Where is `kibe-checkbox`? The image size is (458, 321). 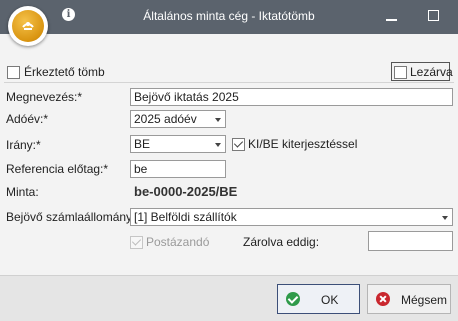 kibe-checkbox is located at coordinates (238, 144).